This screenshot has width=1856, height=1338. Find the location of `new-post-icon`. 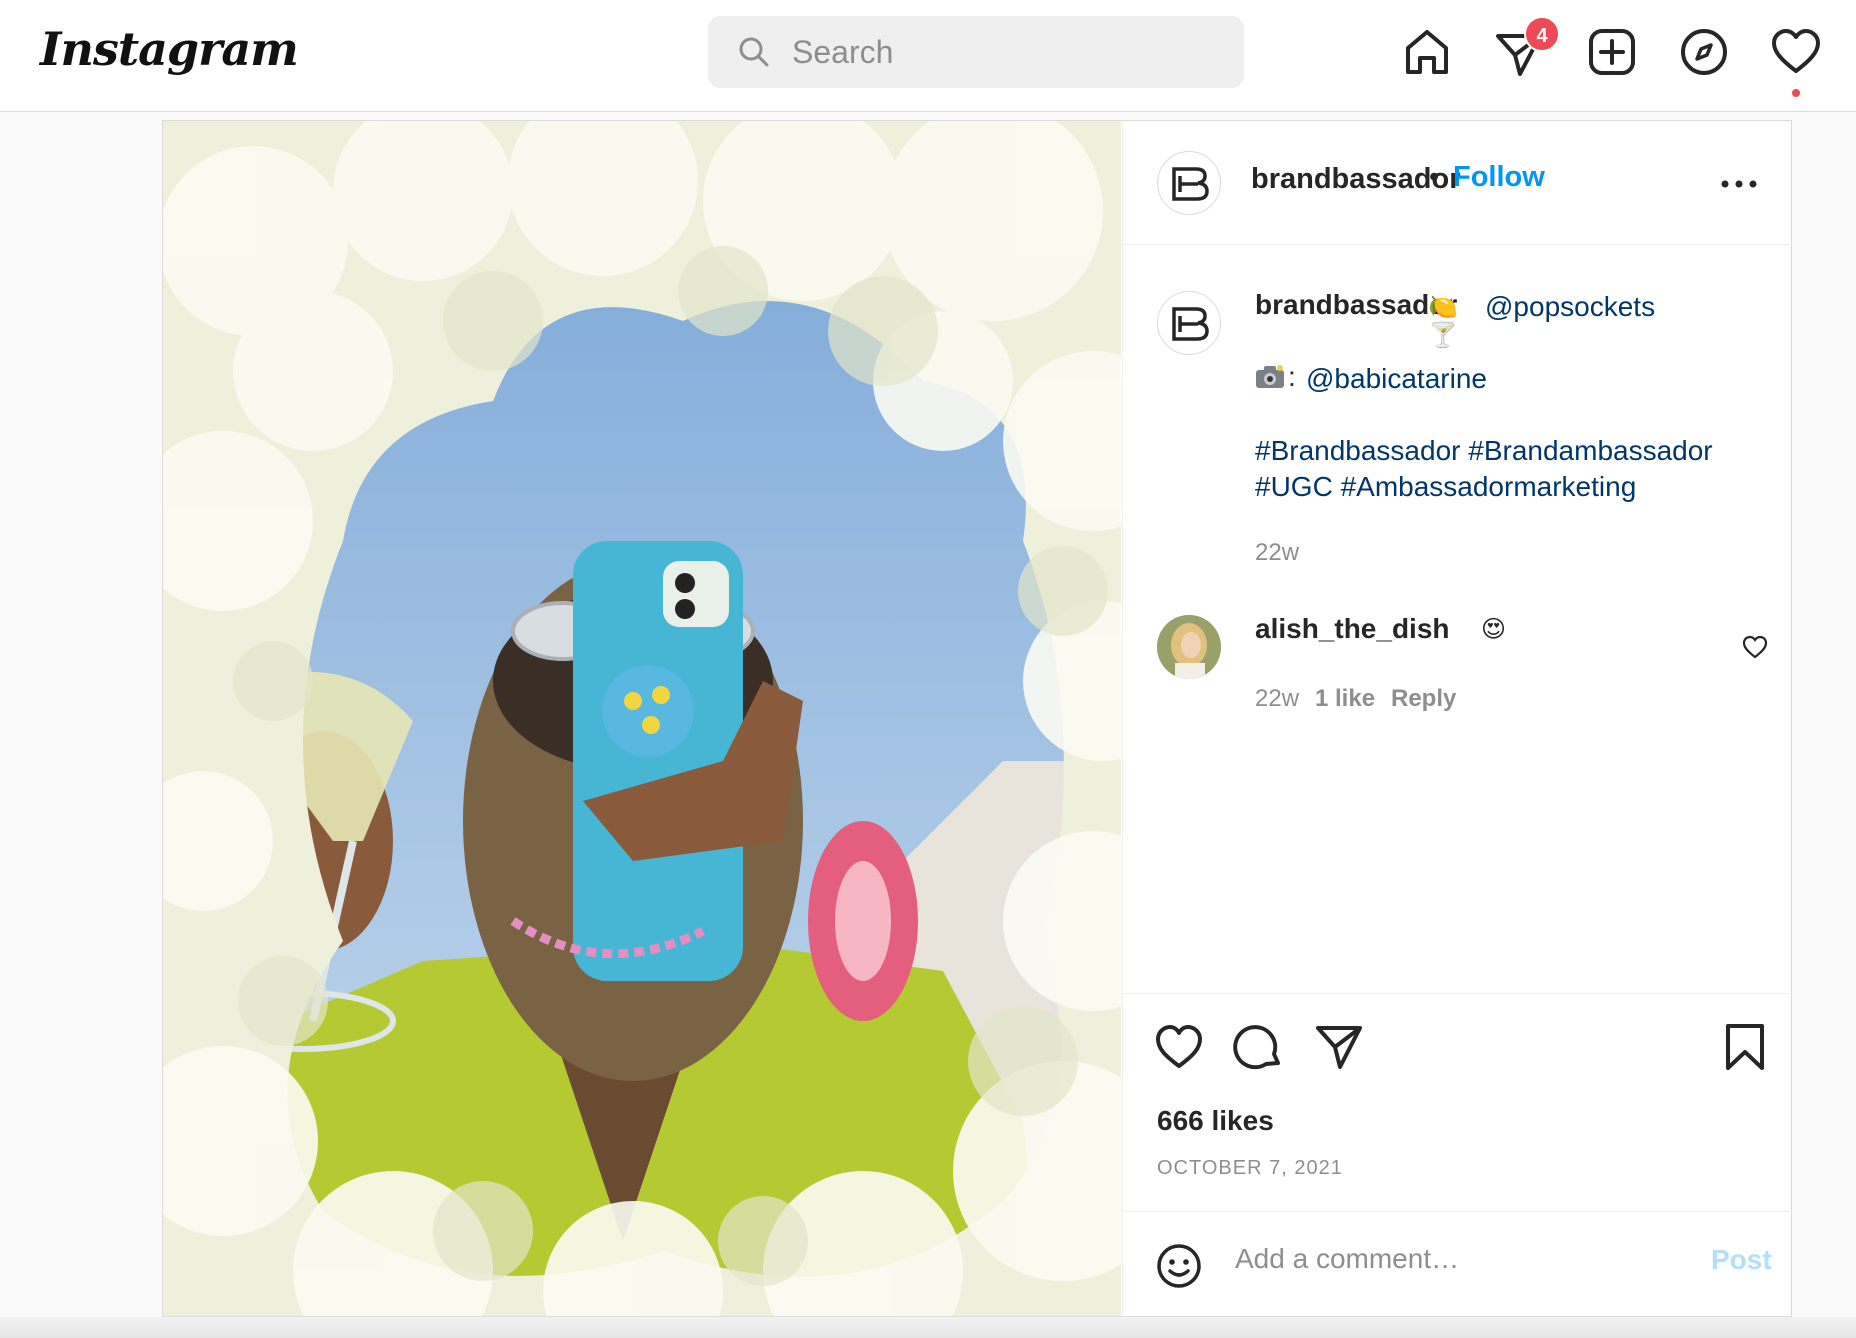

new-post-icon is located at coordinates (1612, 52).